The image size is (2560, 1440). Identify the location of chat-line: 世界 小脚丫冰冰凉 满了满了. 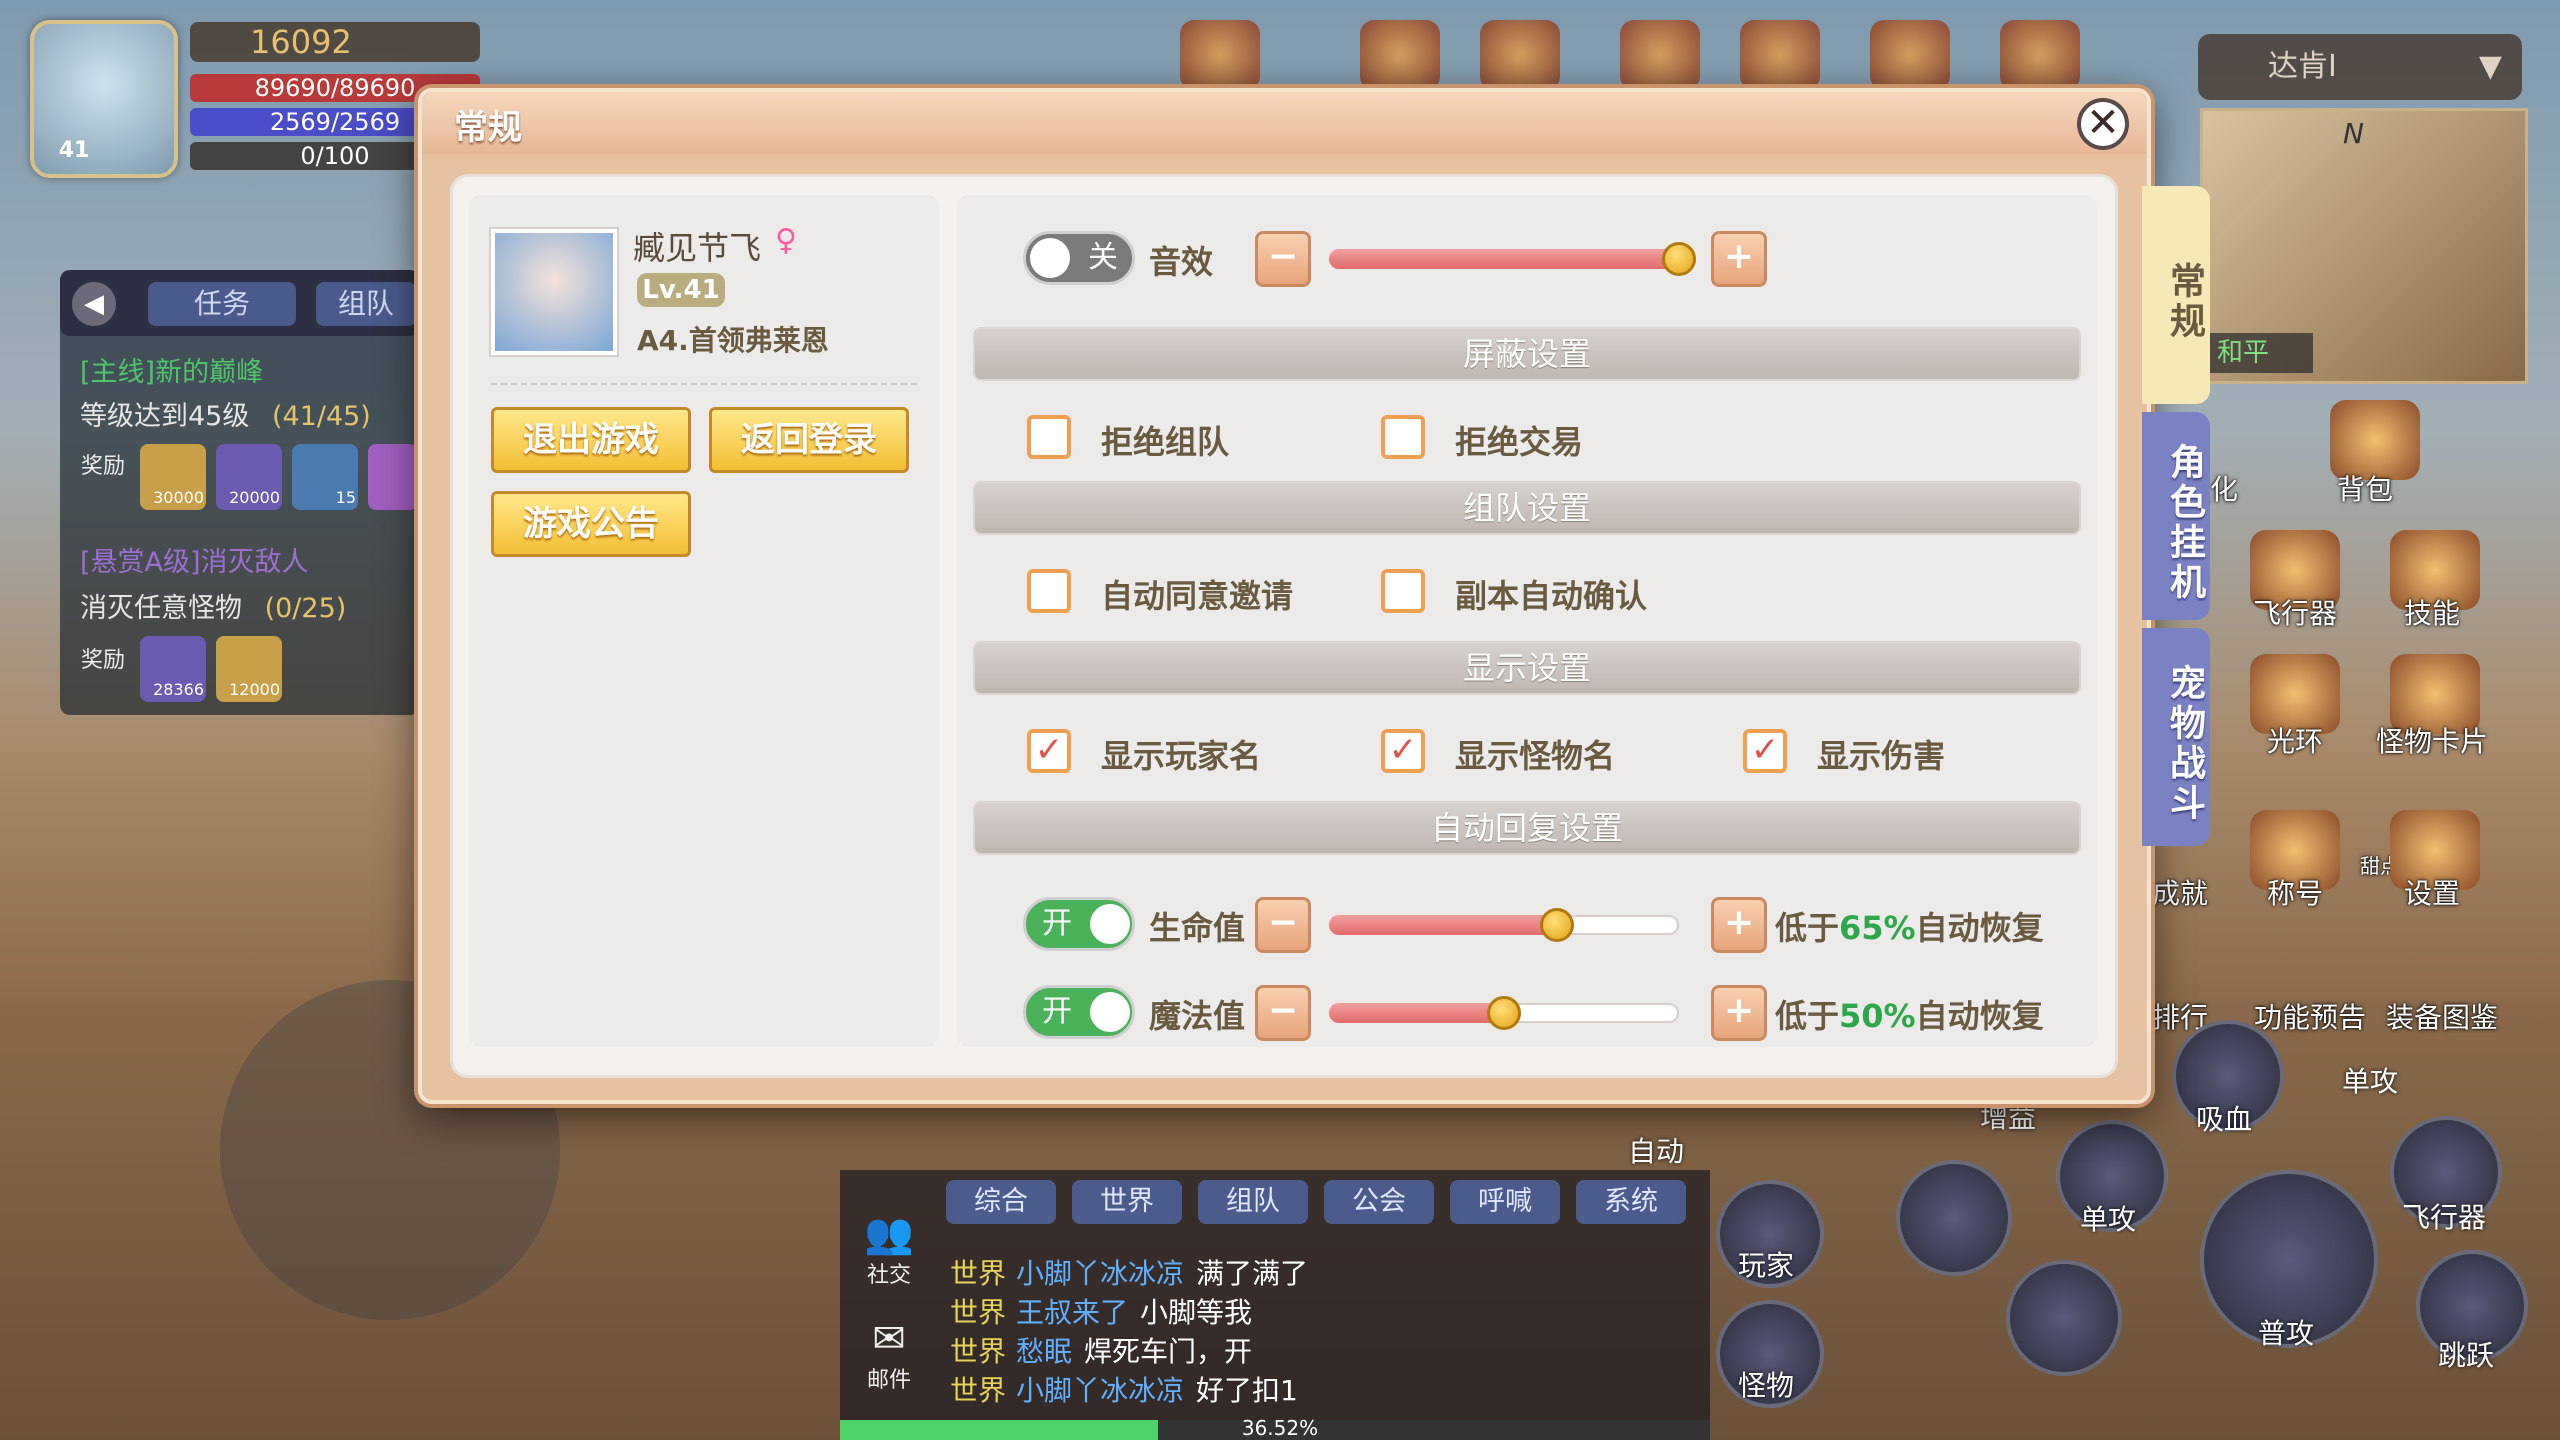
(1129, 1272).